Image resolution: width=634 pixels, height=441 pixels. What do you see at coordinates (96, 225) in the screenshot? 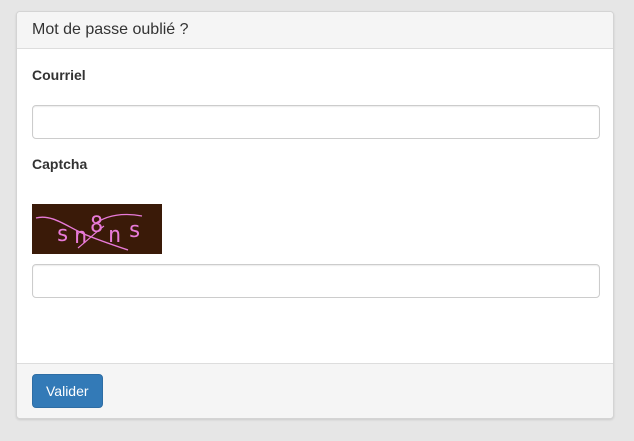
I see `svg-text: 8` at bounding box center [96, 225].